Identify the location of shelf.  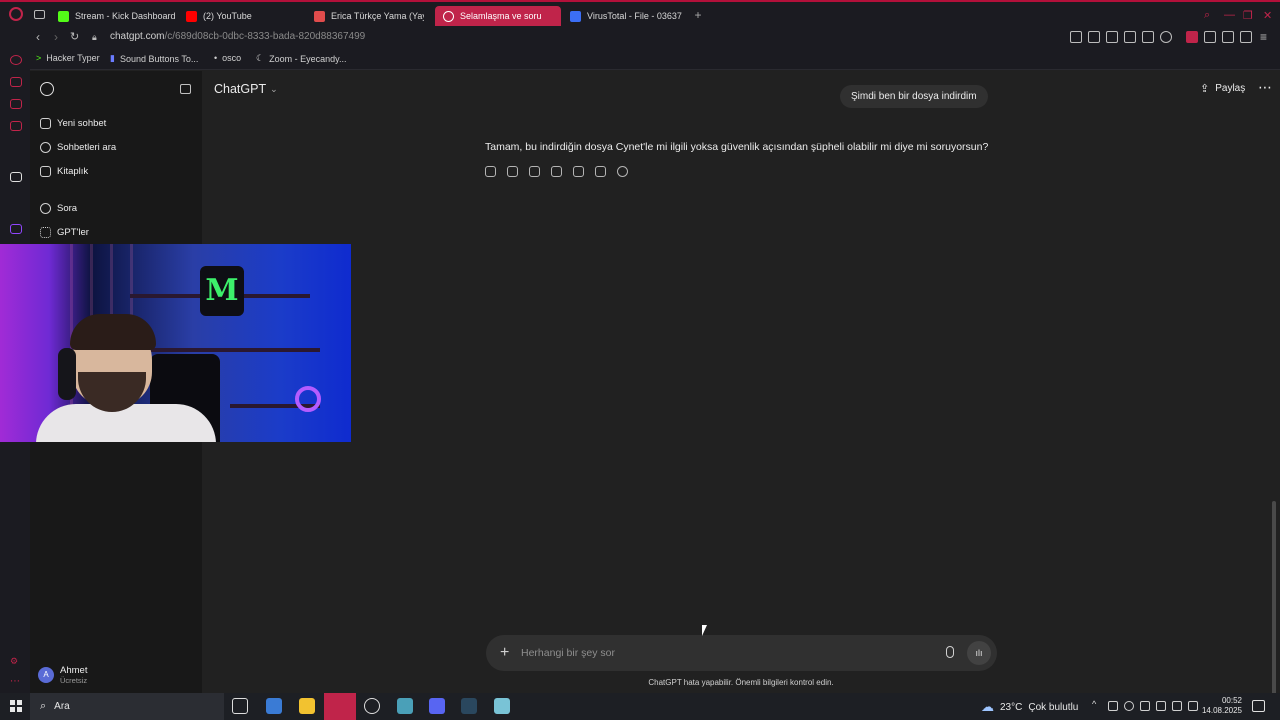
(235, 350).